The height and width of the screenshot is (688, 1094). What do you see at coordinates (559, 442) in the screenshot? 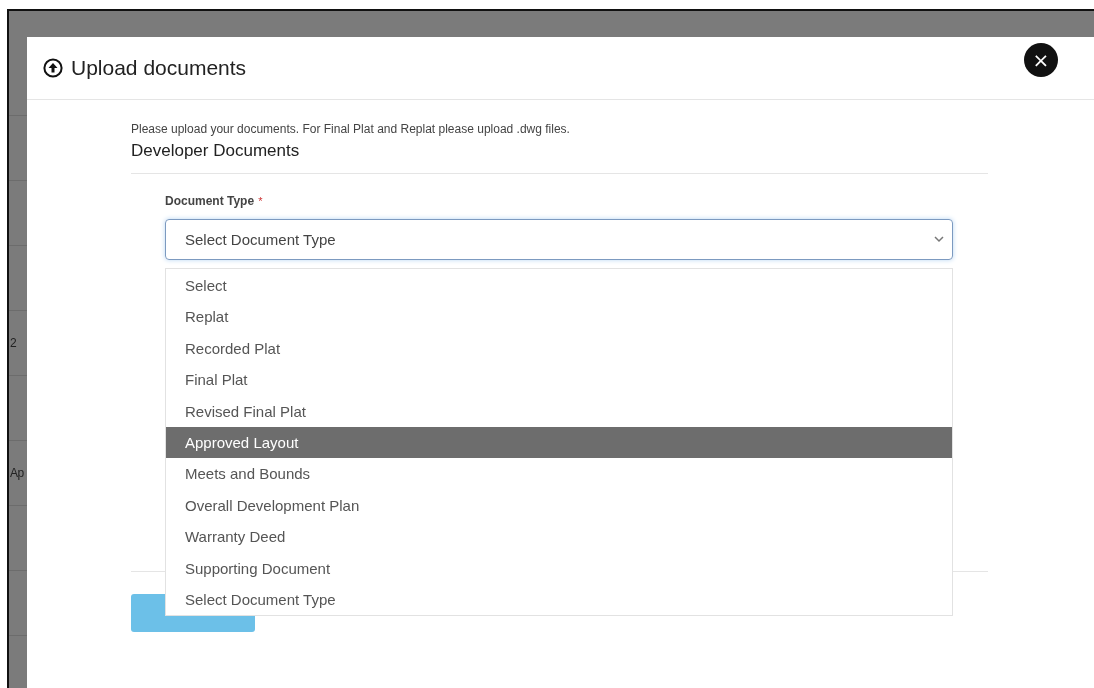
I see `dropdown-option: Approved Layout` at bounding box center [559, 442].